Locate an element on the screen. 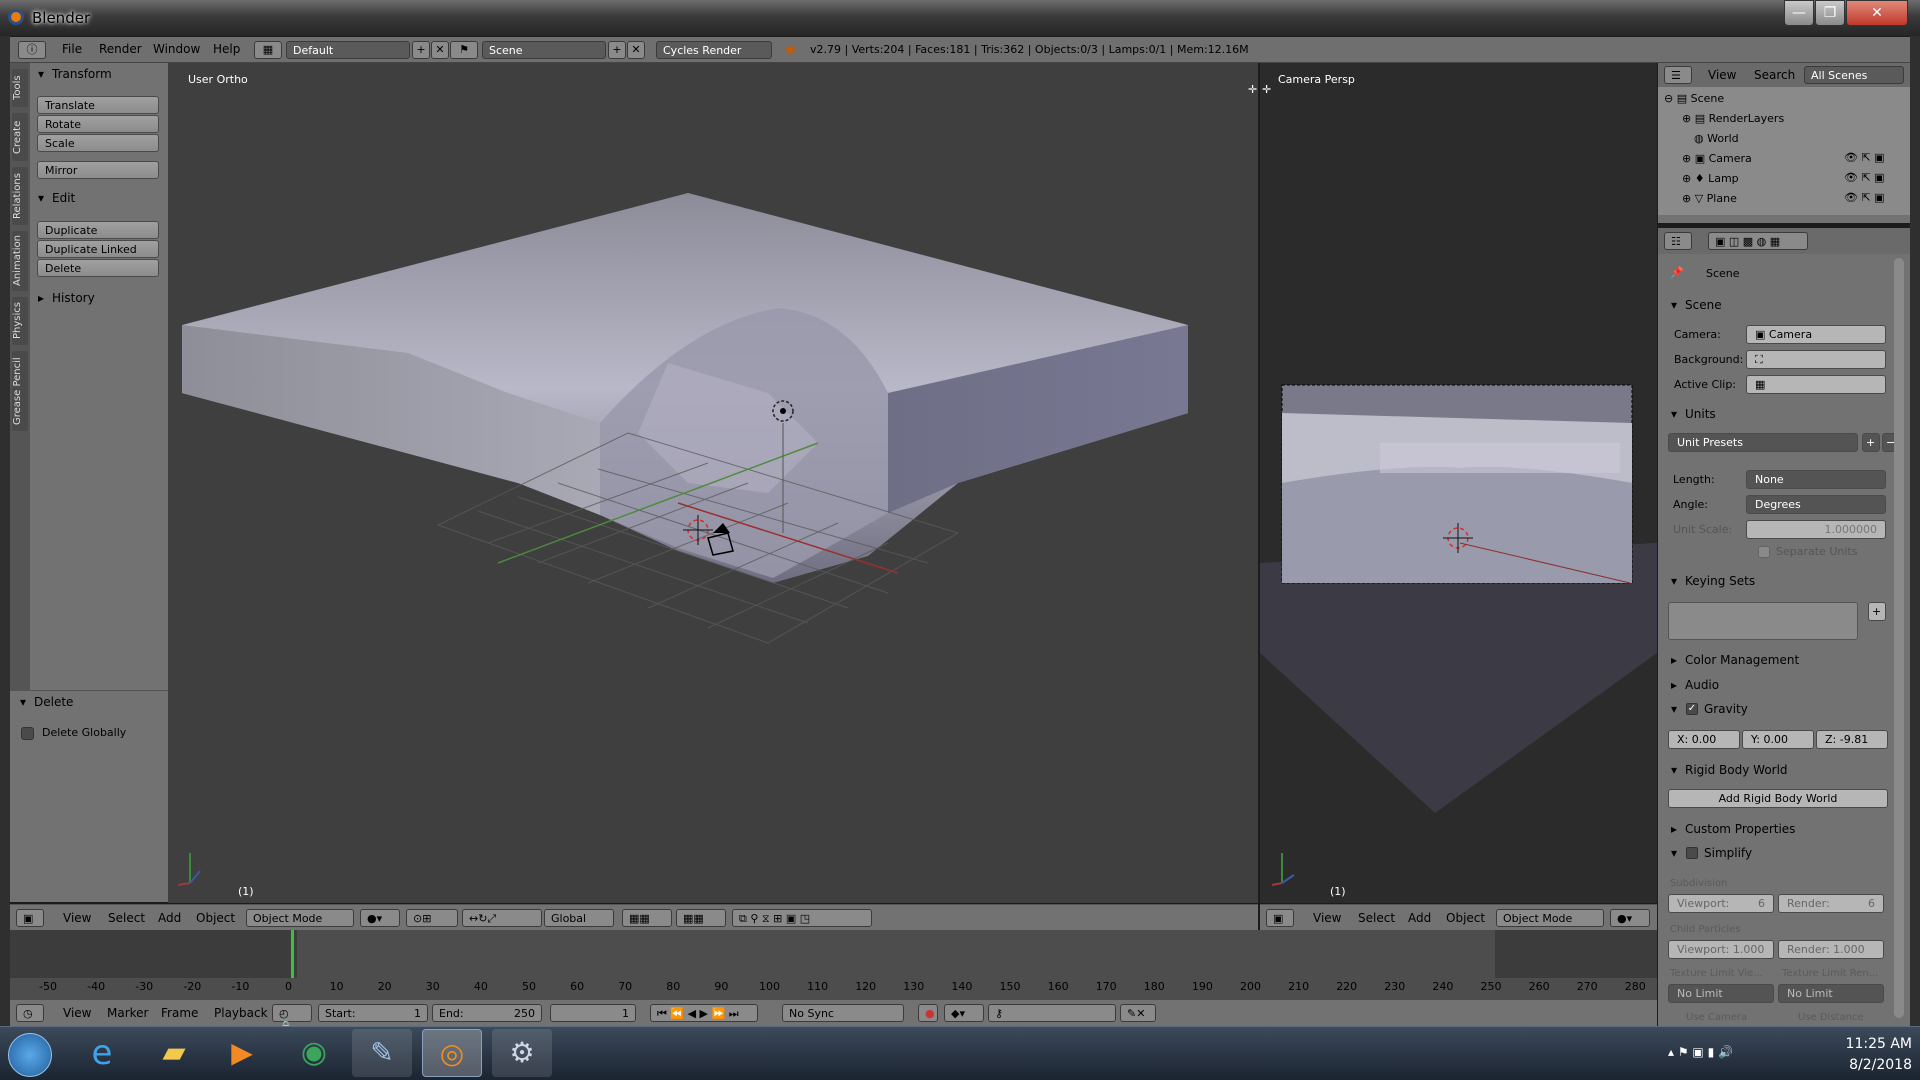 The image size is (1920, 1080). add-keying-set-icon: + is located at coordinates (1877, 611).